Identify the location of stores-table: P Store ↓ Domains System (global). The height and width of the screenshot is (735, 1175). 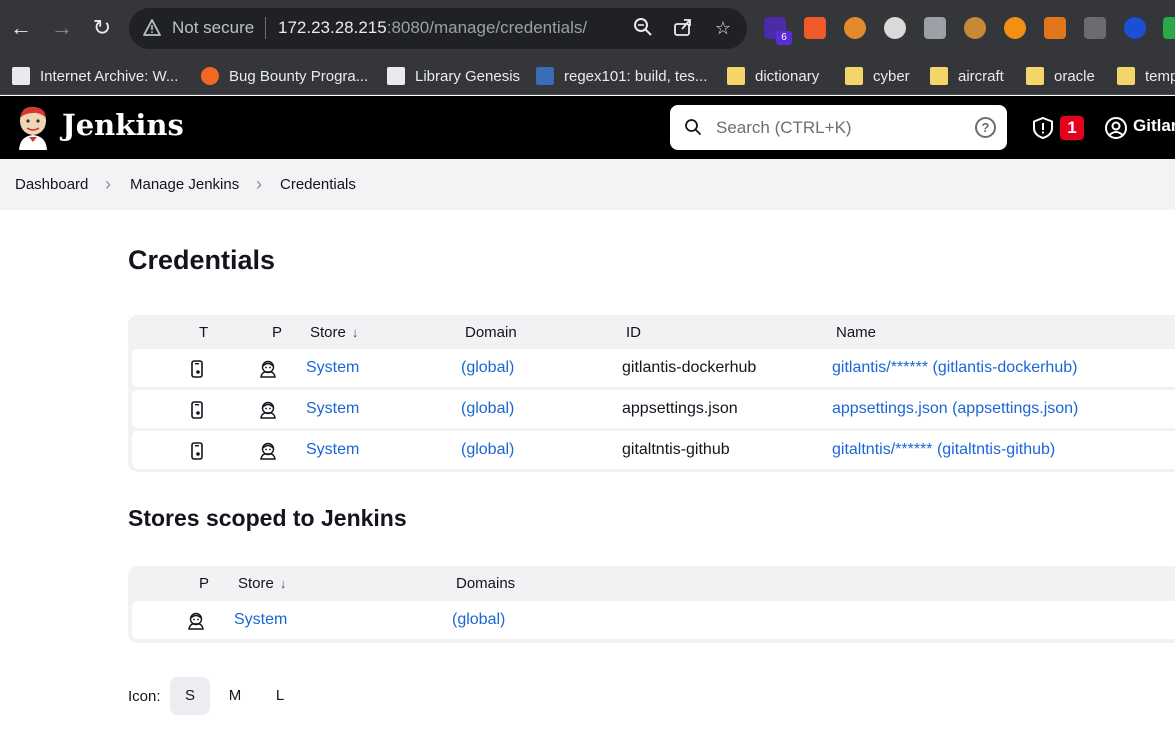
(651, 604).